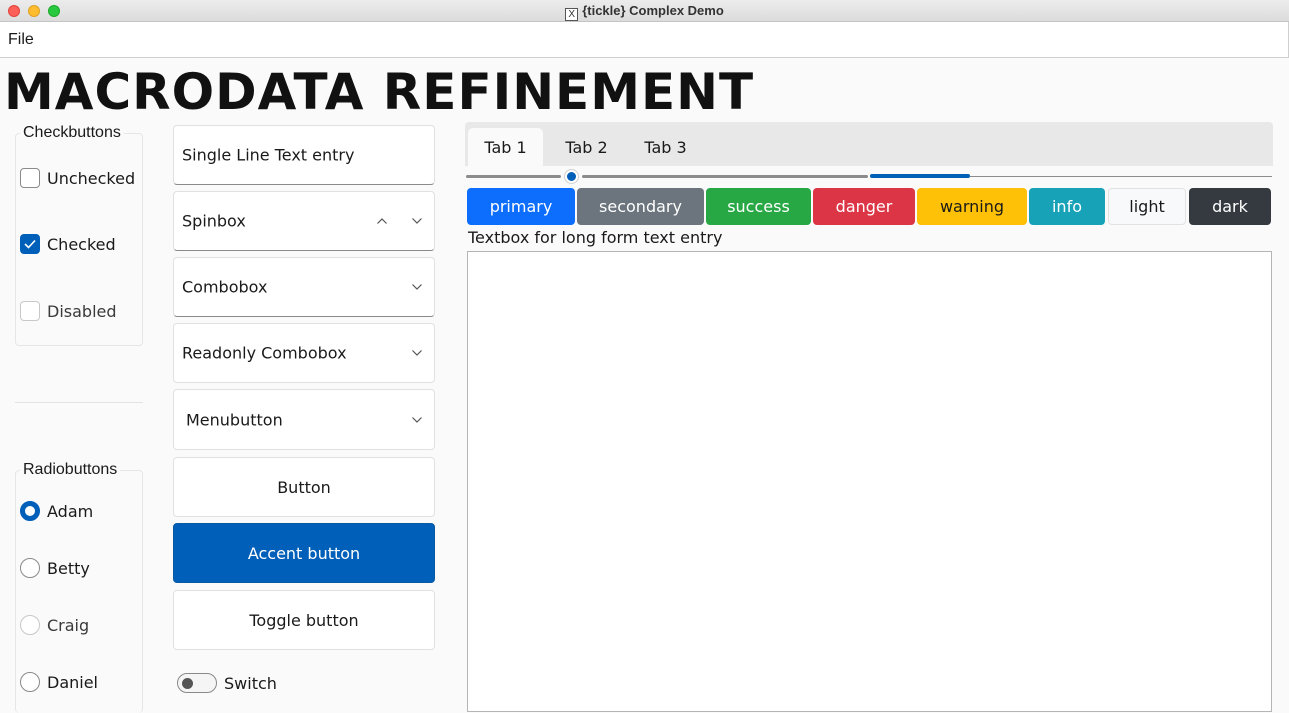 The image size is (1289, 713). What do you see at coordinates (382, 221) in the screenshot?
I see `chevron-up-icon` at bounding box center [382, 221].